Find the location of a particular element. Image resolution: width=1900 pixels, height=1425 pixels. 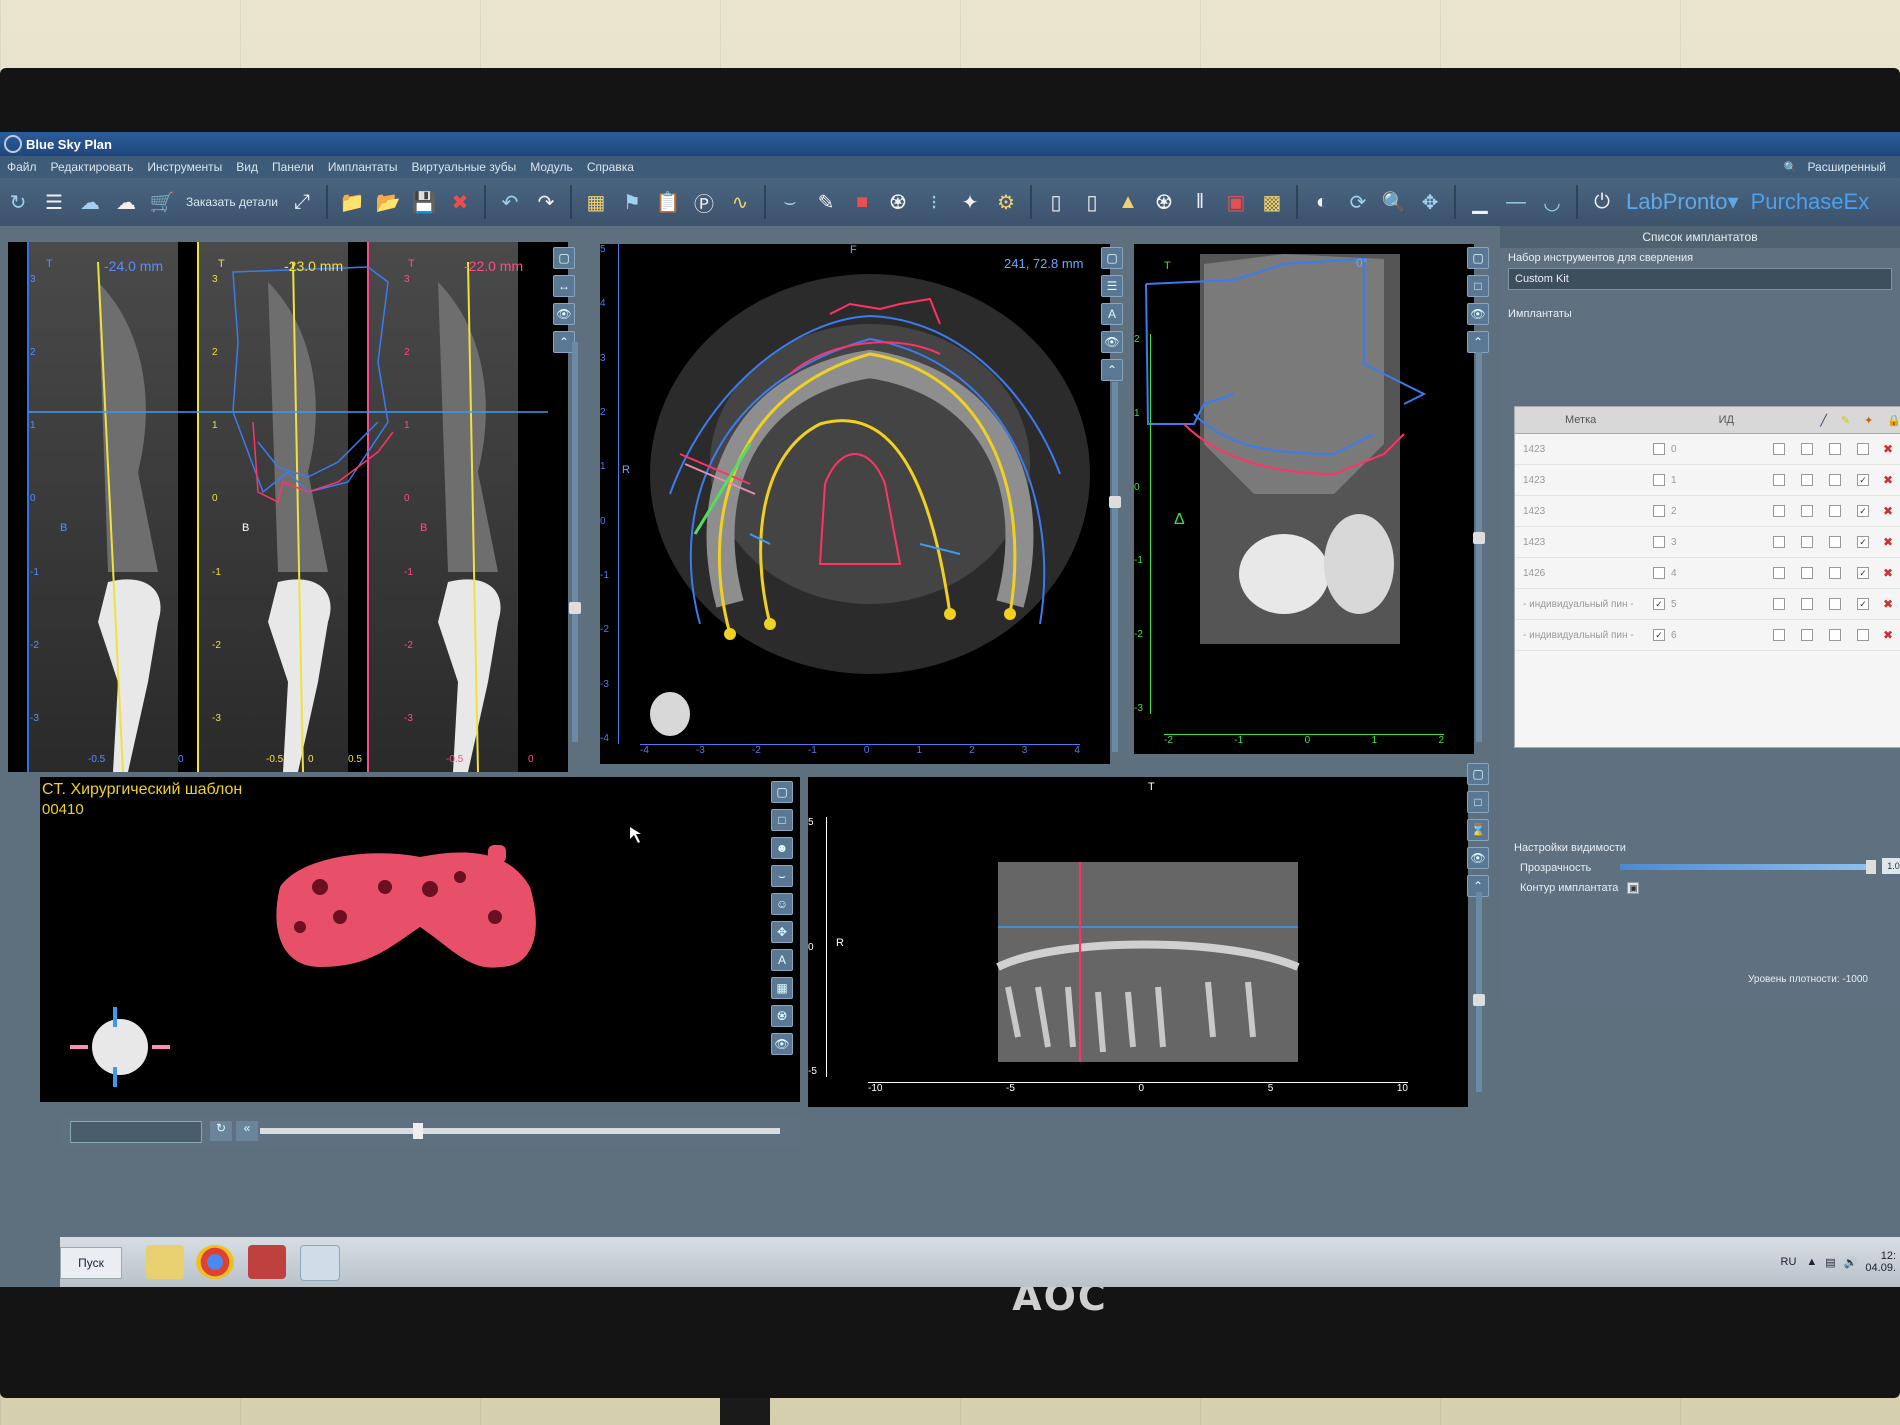

menu-virtual-teeth: Виртуальные зубы is located at coordinates (463, 167).